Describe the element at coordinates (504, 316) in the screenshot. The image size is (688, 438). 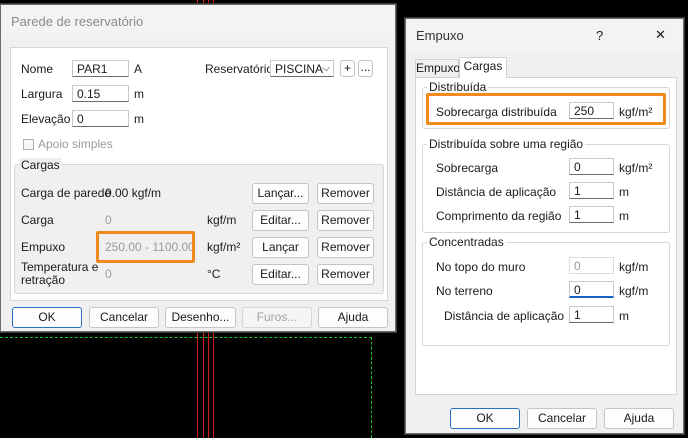
I see `distancia-aplicacao-2-label: Distância de aplicação` at that location.